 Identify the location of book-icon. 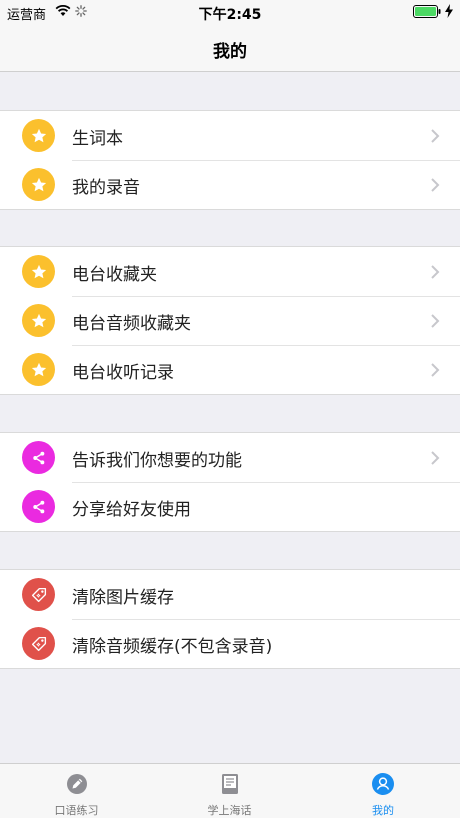
(229, 784).